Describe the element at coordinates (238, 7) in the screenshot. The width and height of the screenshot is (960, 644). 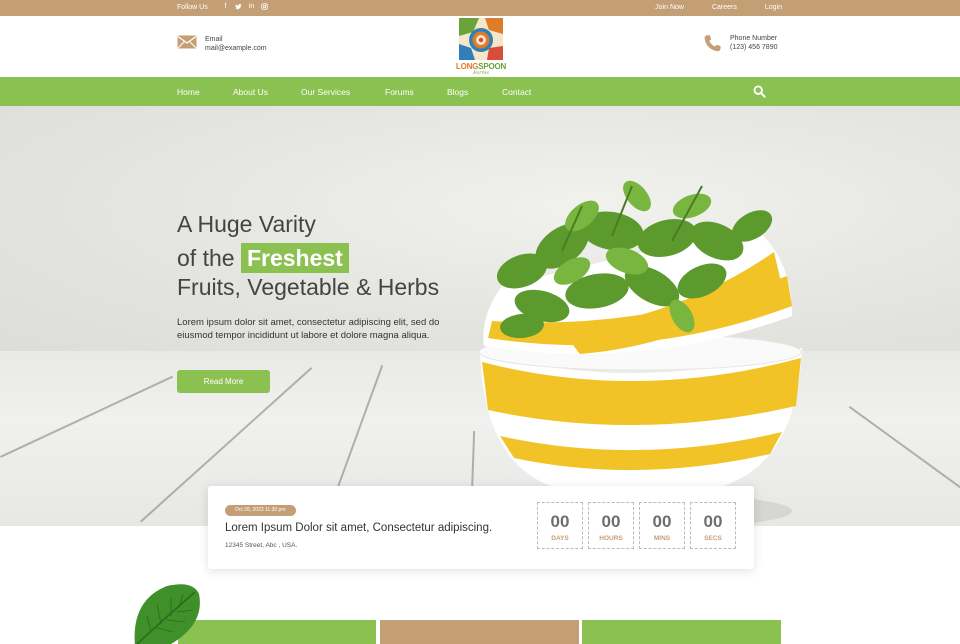
I see `twitter-icon` at that location.